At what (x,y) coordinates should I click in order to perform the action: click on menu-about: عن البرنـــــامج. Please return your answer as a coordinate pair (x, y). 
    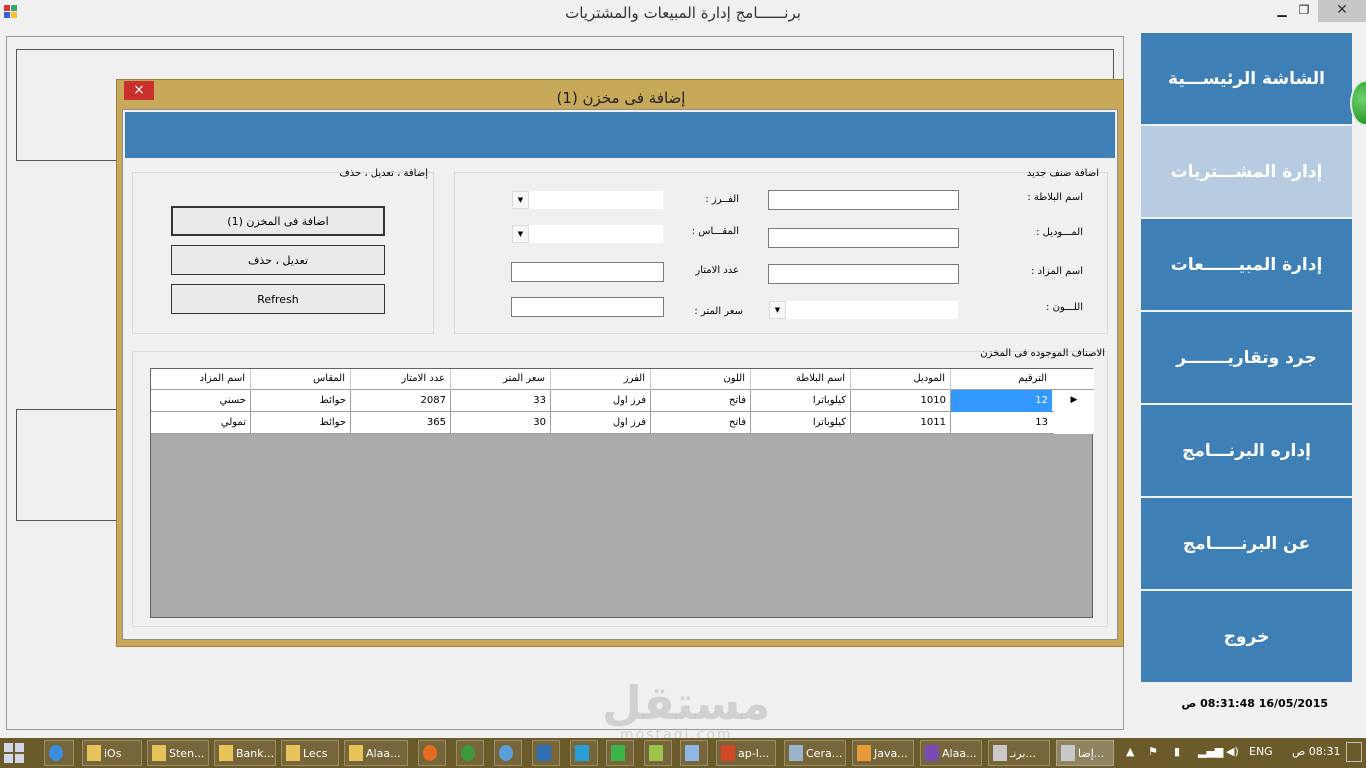
    Looking at the image, I should click on (1246, 543).